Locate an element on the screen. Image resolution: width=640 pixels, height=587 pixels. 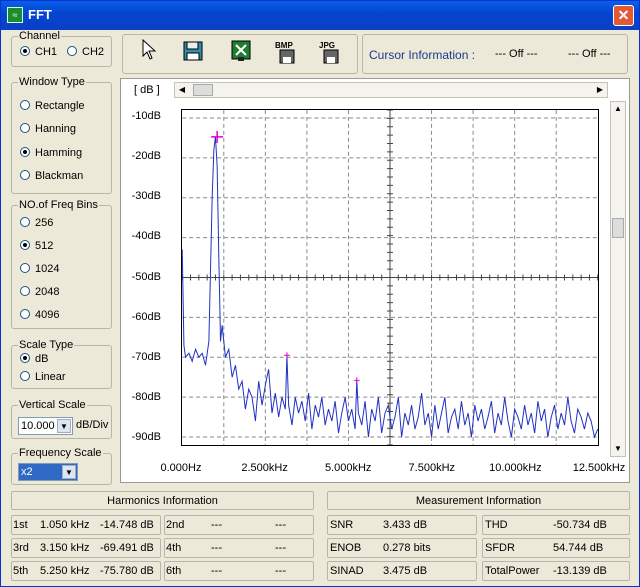
measurement-row: SFDR 54.744 dB is located at coordinates (556, 548).